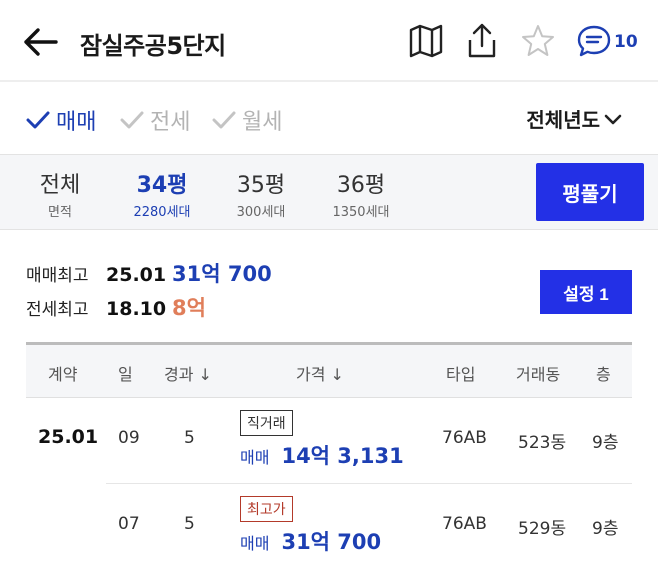 The width and height of the screenshot is (658, 569). What do you see at coordinates (613, 119) in the screenshot?
I see `chevron-down-icon` at bounding box center [613, 119].